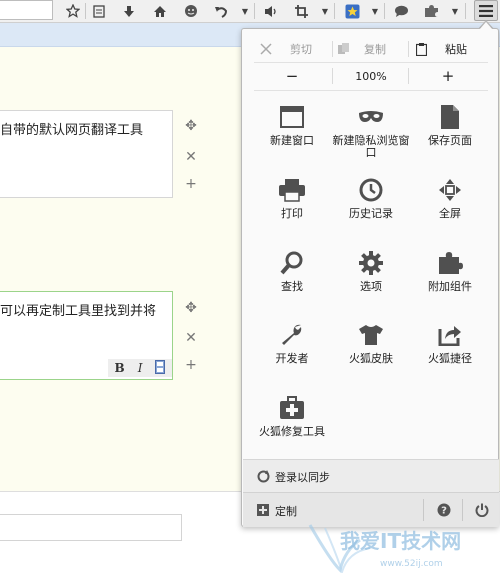  I want to click on editor-text: 可以再定制工具里找到并将, so click(78, 311).